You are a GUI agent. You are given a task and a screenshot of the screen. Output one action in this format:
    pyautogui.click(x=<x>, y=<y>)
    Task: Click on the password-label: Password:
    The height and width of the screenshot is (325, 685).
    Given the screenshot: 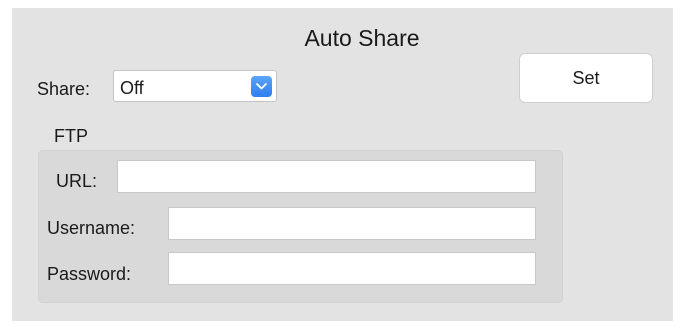 What is the action you would take?
    pyautogui.click(x=89, y=274)
    